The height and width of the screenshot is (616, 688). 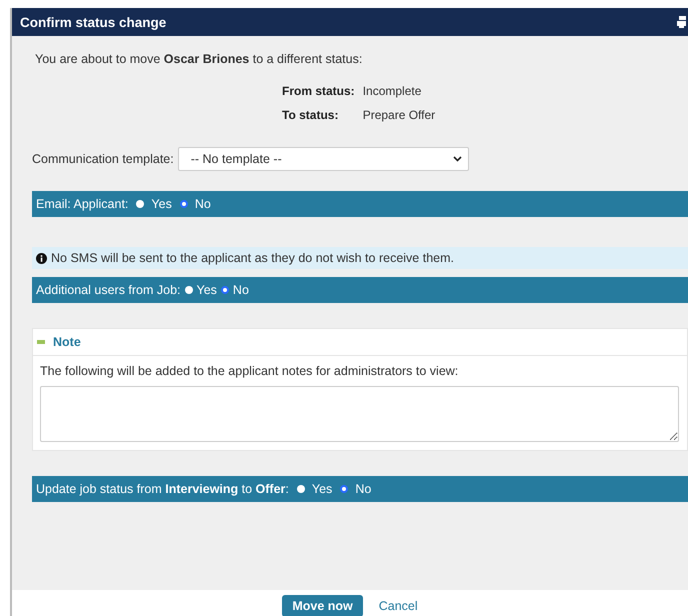 I want to click on note-text: The following will be added to the applicant notes for administrators to view:, so click(x=250, y=371).